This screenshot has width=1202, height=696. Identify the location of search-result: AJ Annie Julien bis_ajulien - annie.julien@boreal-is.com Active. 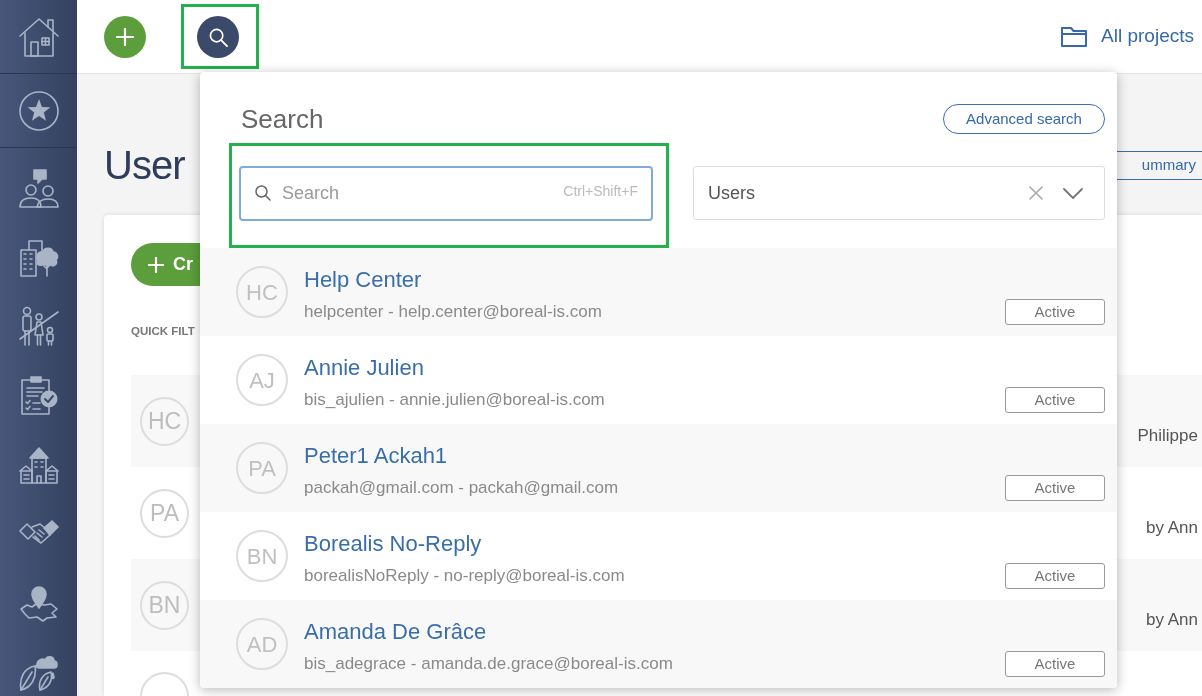
(658, 380).